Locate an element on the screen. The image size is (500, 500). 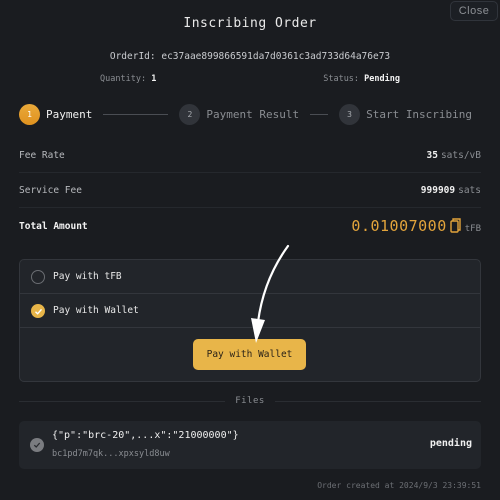
total-amount: 0.01007000 tFB is located at coordinates (416, 226).